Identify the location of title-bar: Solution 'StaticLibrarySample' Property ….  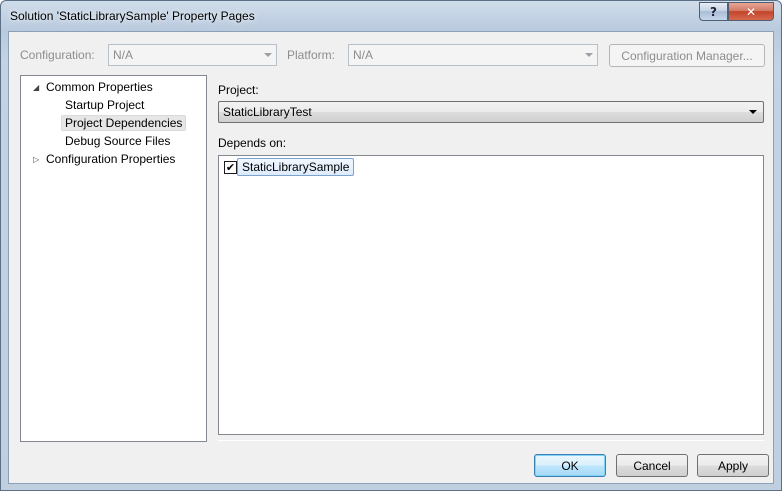
(391, 16).